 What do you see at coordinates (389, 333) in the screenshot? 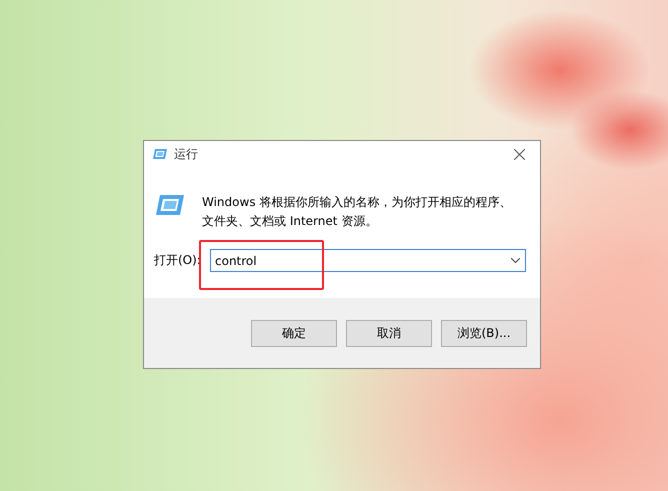
I see `dialog-button: 取消` at bounding box center [389, 333].